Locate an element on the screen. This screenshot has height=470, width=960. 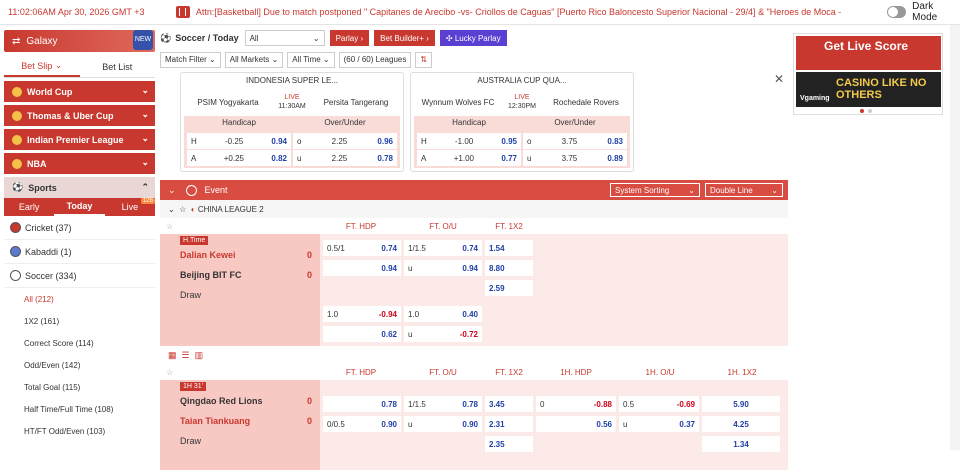
odds-cell: 5.90 is located at coordinates (741, 404).